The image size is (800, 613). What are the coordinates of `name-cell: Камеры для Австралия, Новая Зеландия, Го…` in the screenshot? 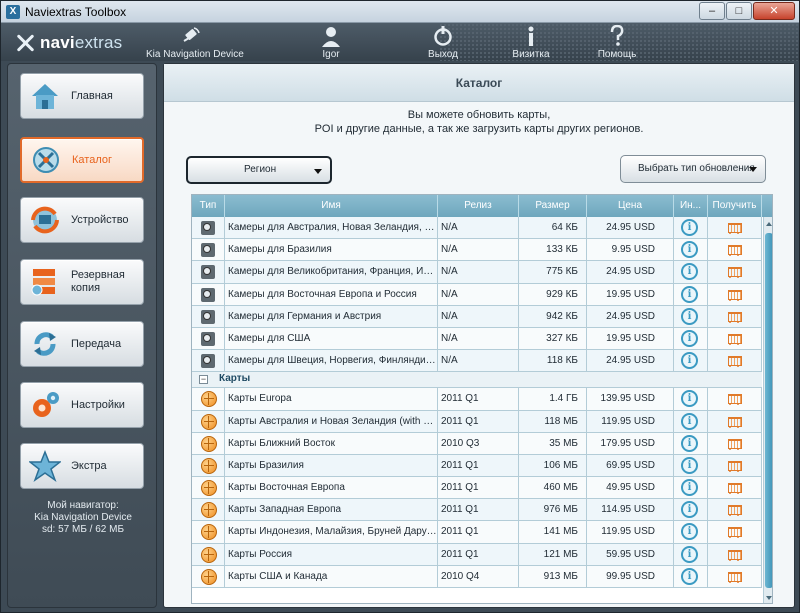 It's located at (331, 228).